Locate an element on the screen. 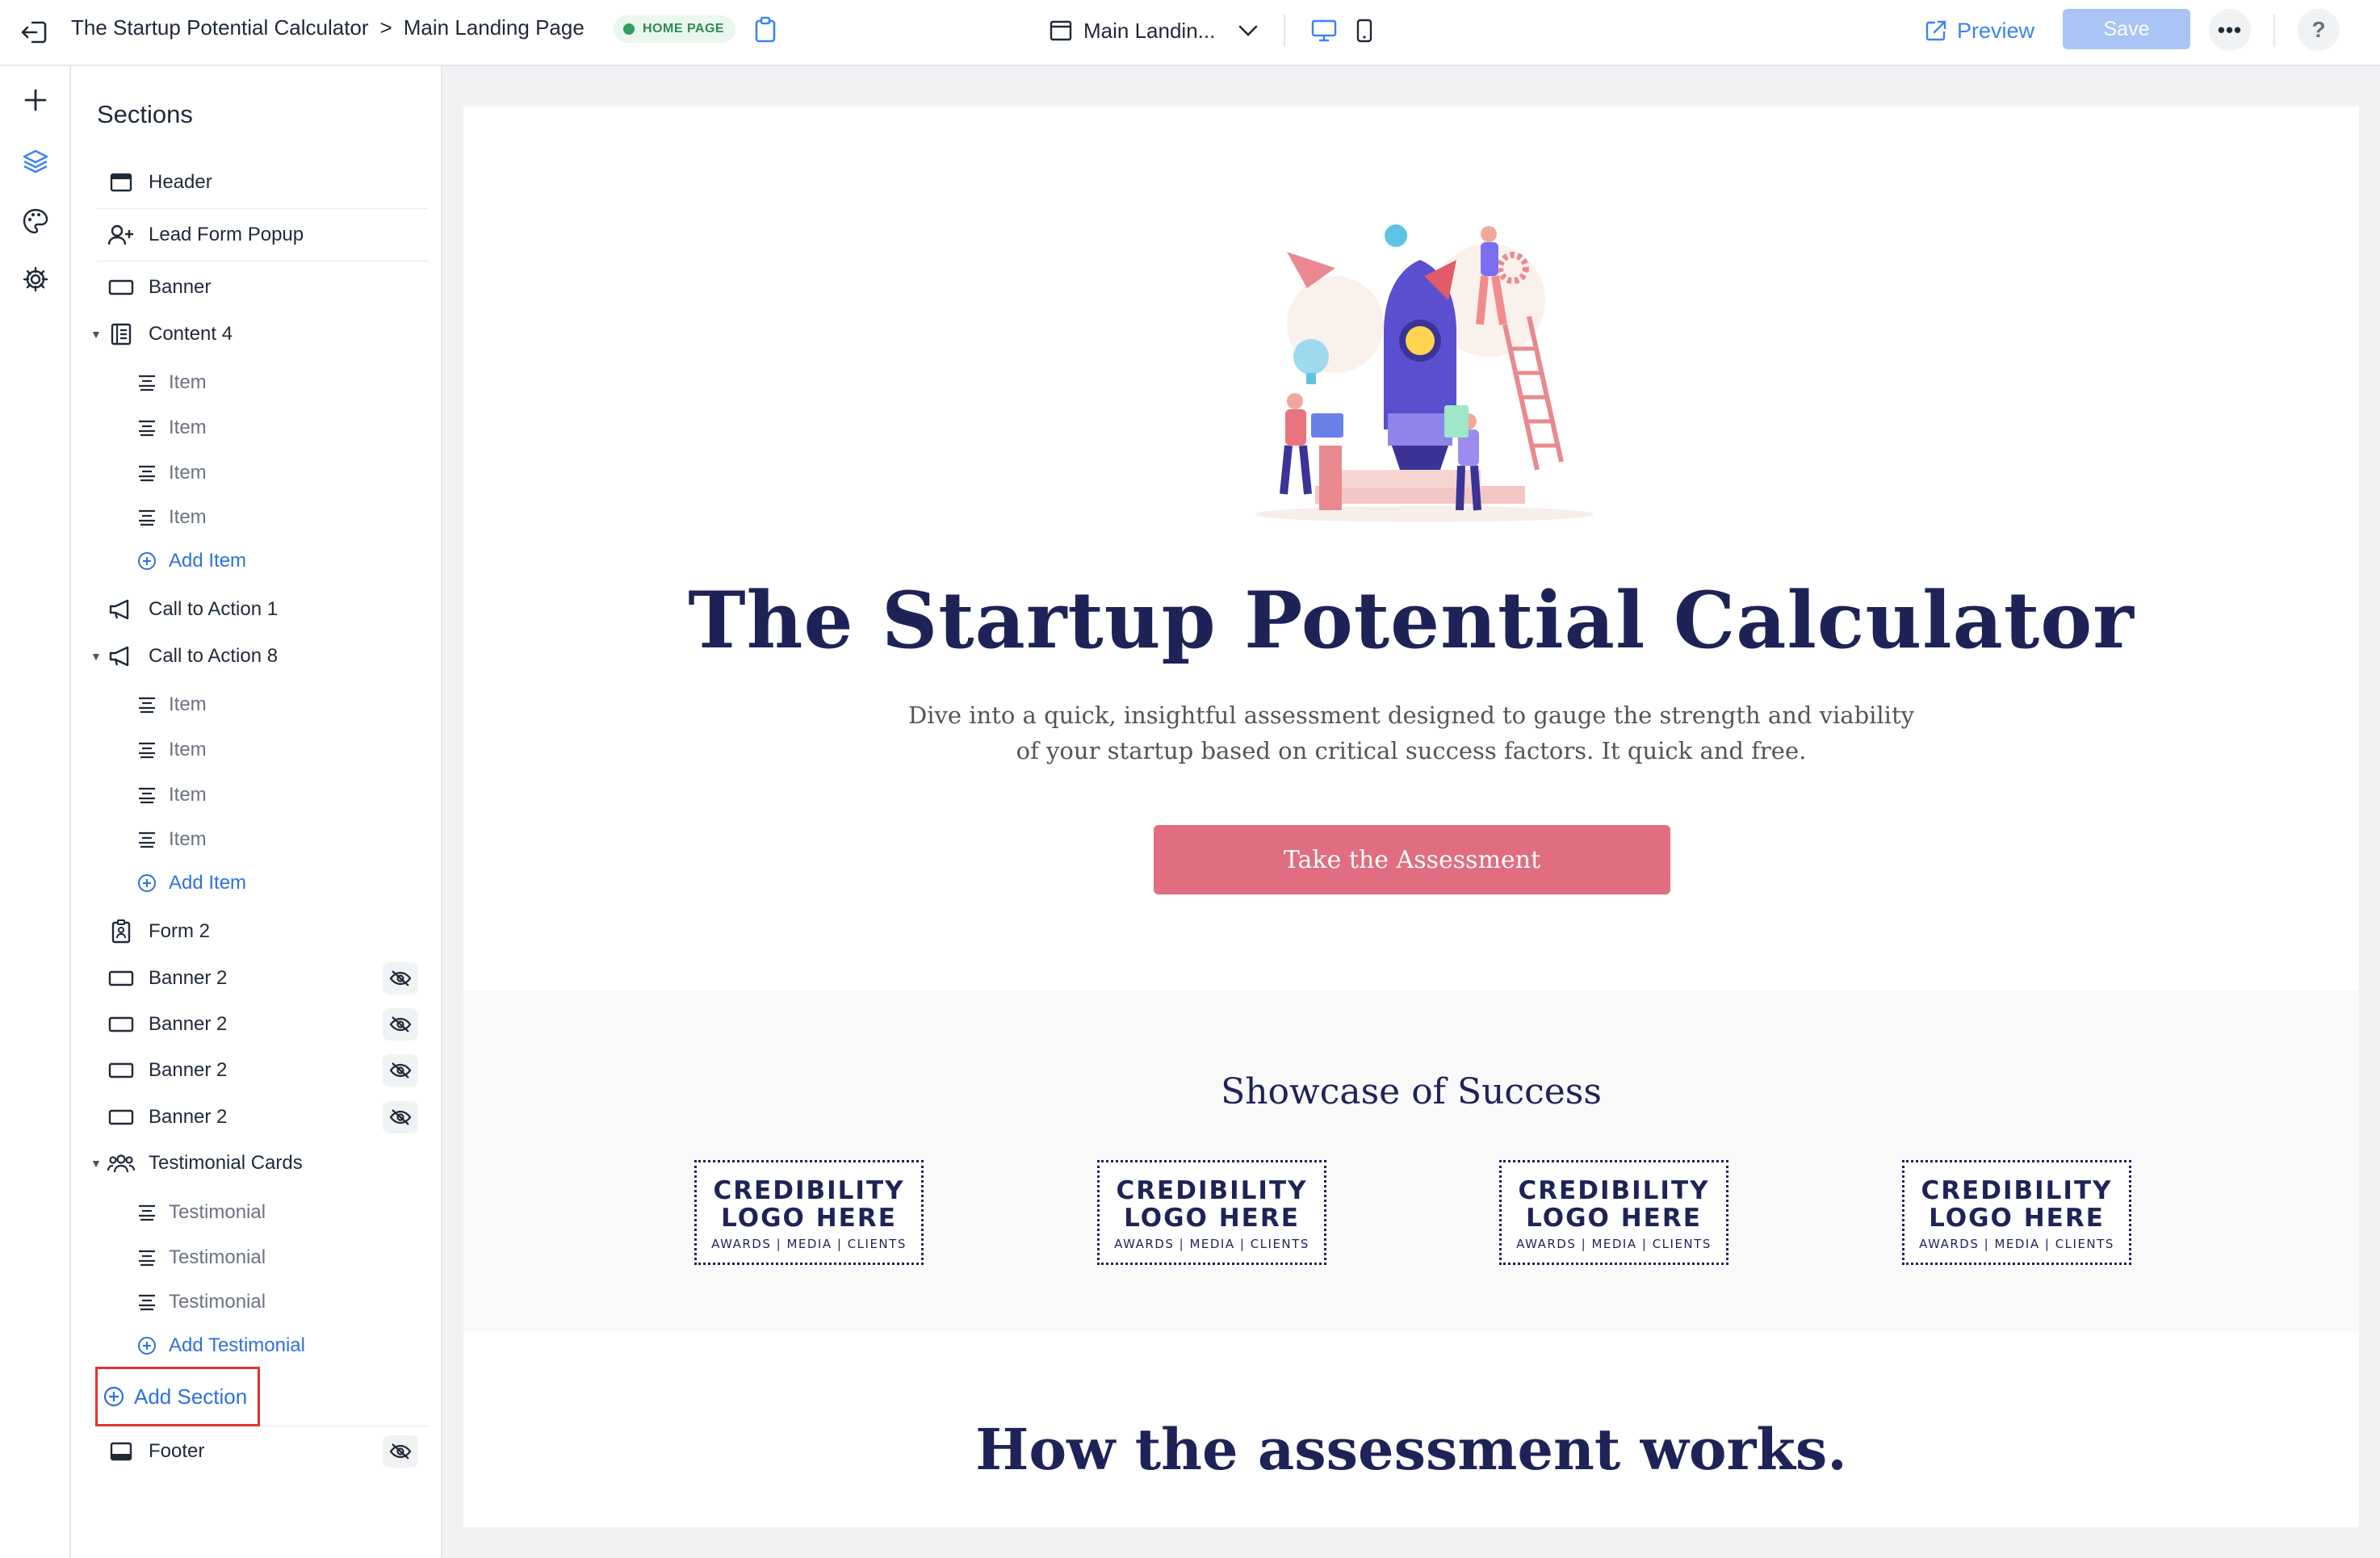  section-label: Lead Form Popup is located at coordinates (226, 234).